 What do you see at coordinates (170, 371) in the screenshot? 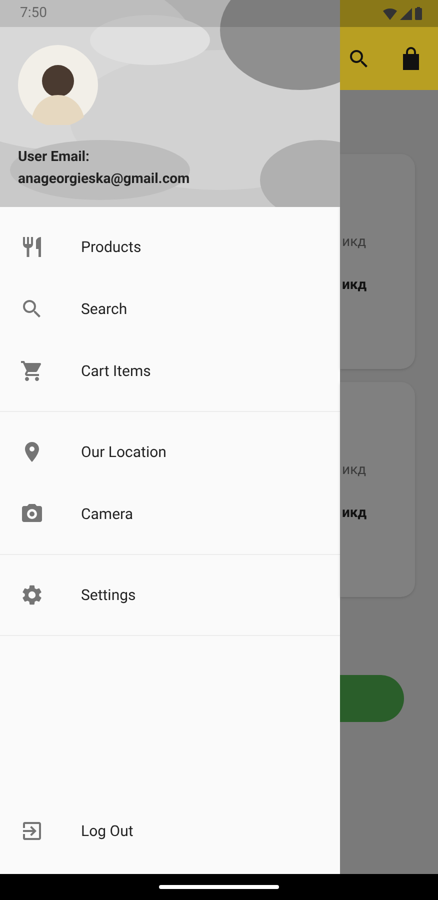
I see `menu-item: Cart Items` at bounding box center [170, 371].